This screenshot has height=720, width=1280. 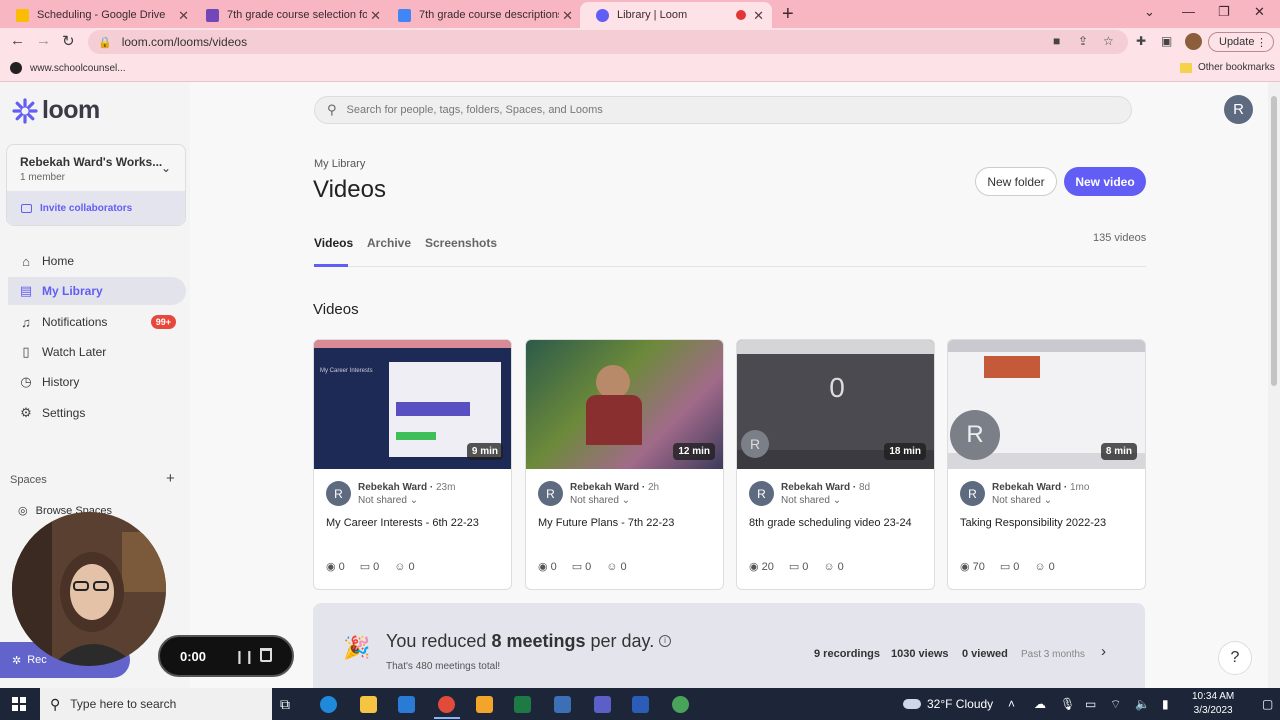 I want to click on system-clock: 10:34 AM 3/3/2023, so click(x=1213, y=704).